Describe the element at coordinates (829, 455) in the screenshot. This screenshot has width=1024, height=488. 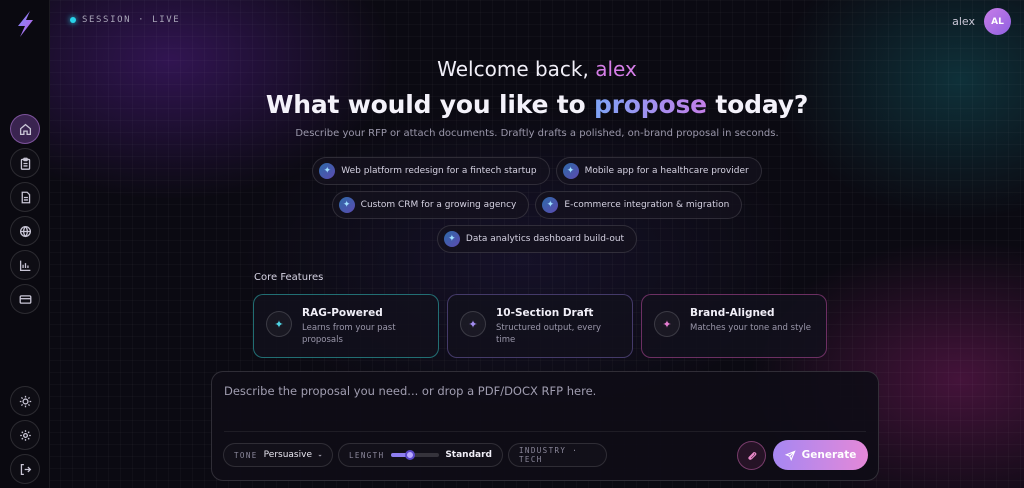
I see `generate-label: Generate` at that location.